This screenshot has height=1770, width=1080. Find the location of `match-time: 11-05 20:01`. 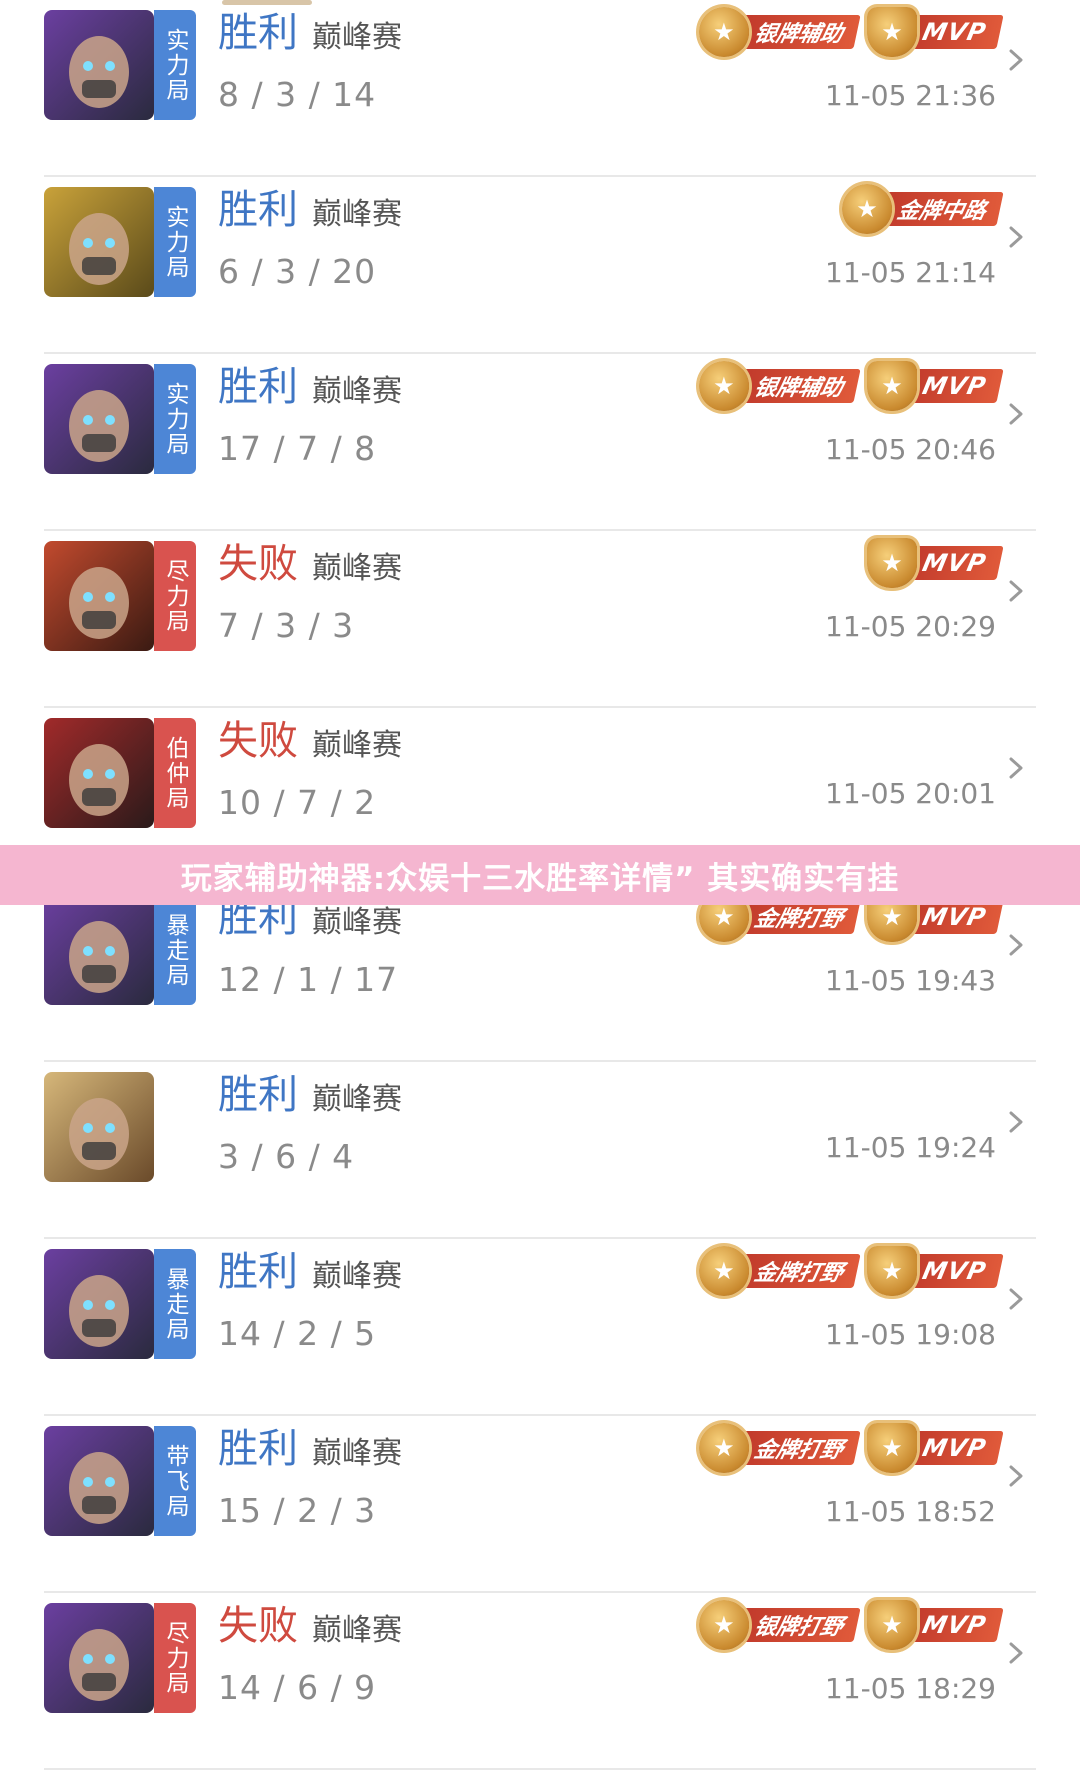

match-time: 11-05 20:01 is located at coordinates (910, 793).